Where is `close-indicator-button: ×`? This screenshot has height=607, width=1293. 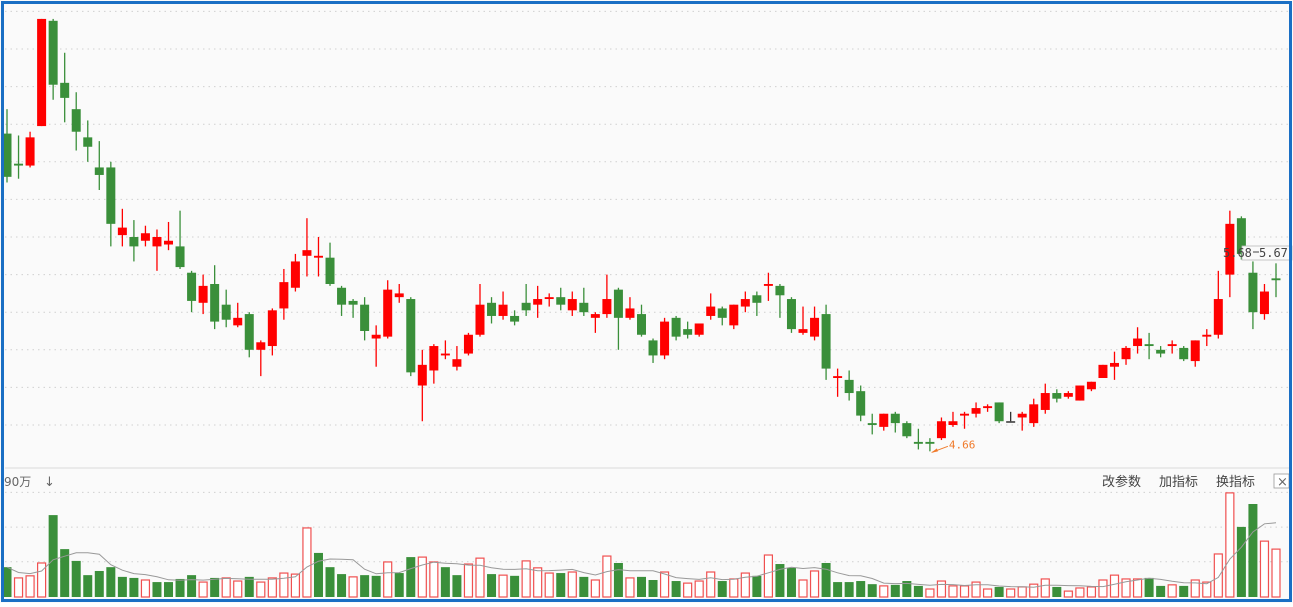 close-indicator-button: × is located at coordinates (1281, 481).